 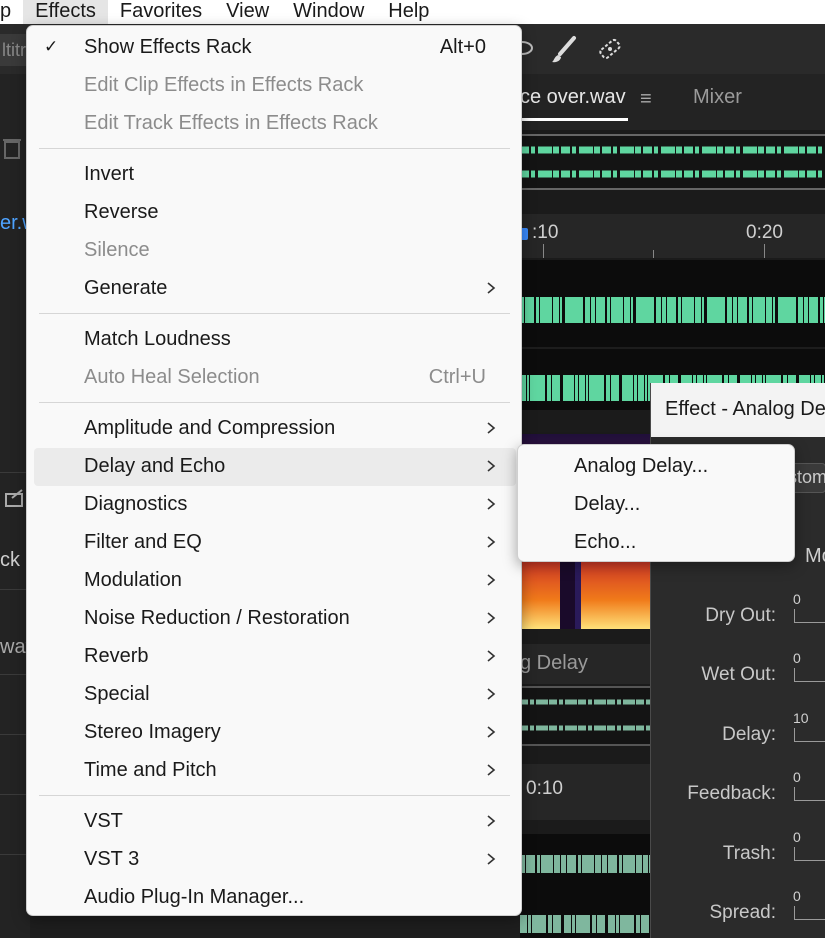 I want to click on tab-voice-over: ce over.wav, so click(x=573, y=97).